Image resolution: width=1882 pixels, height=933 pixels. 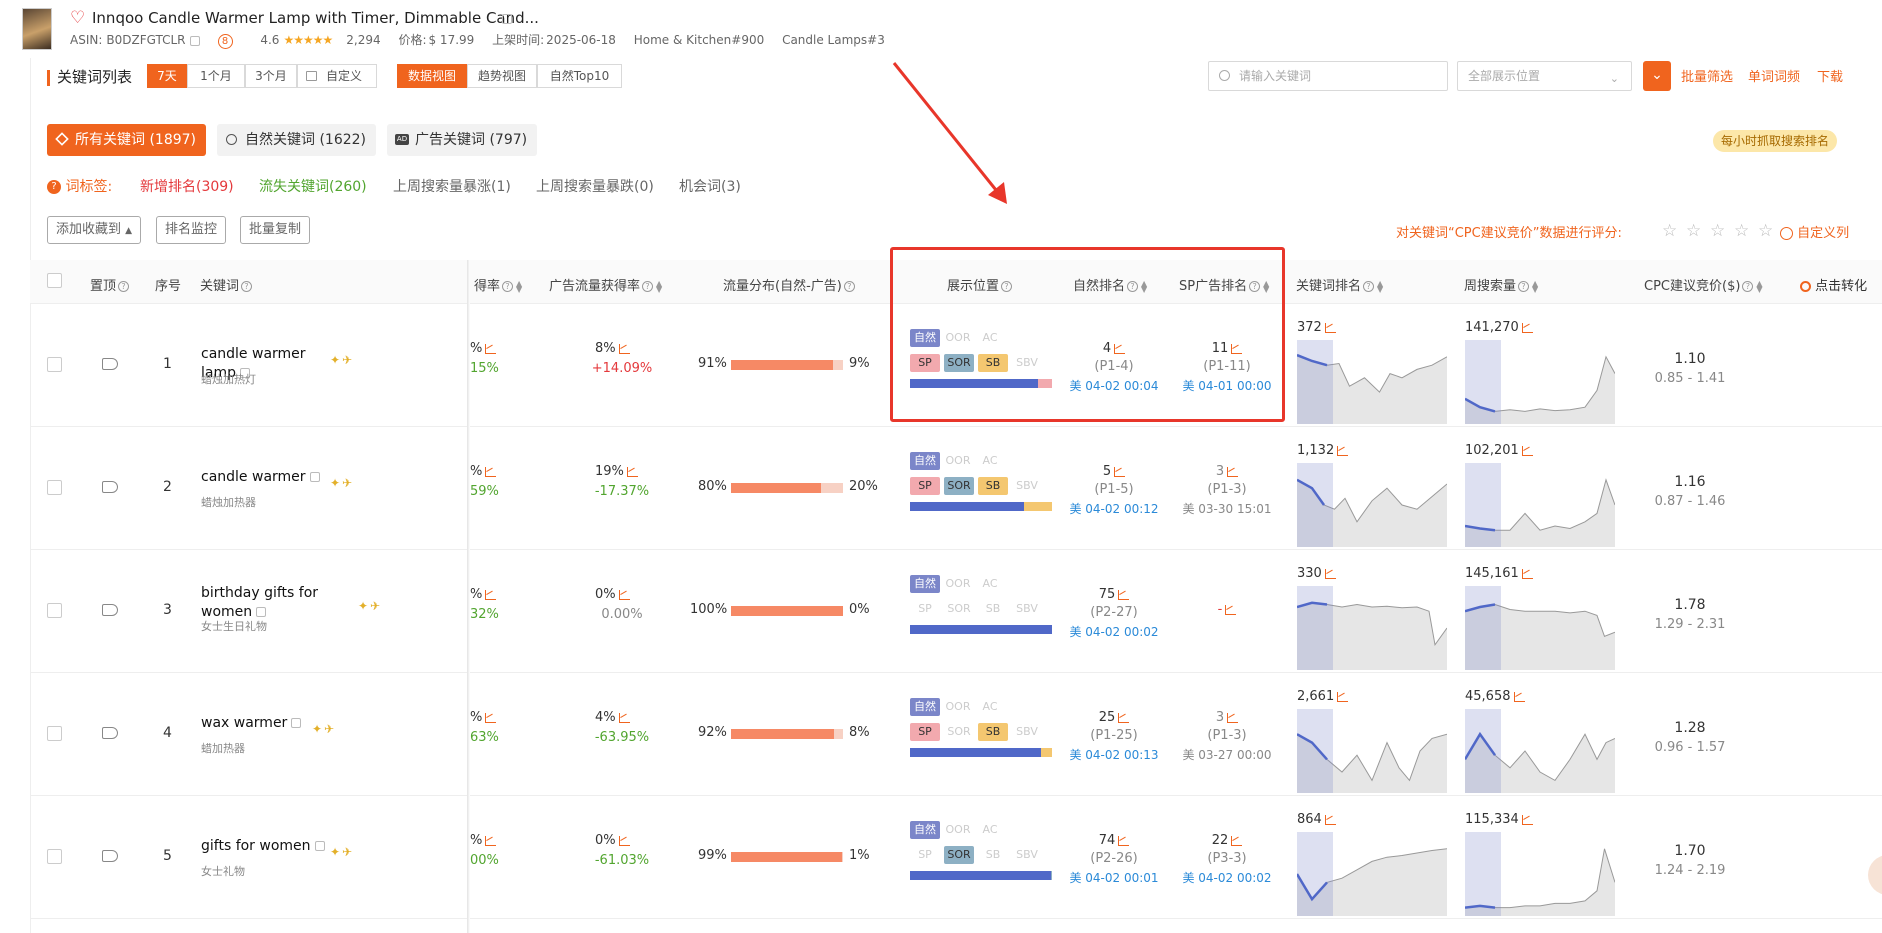 I want to click on variant-count-badge: 8, so click(x=225, y=41).